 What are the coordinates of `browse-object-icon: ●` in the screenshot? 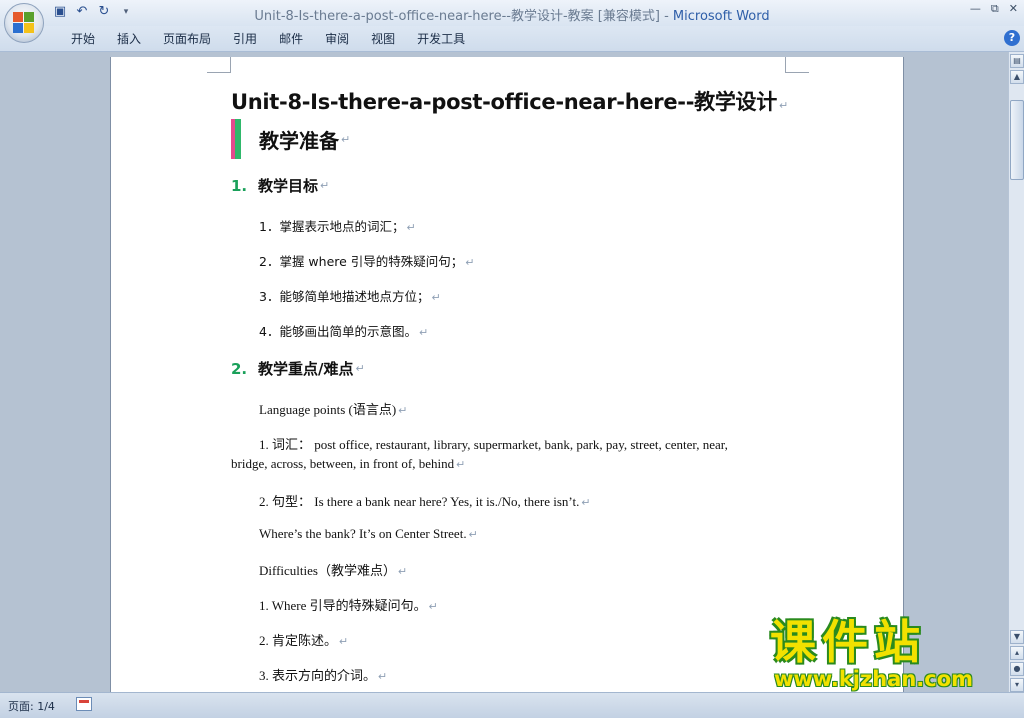 It's located at (1017, 669).